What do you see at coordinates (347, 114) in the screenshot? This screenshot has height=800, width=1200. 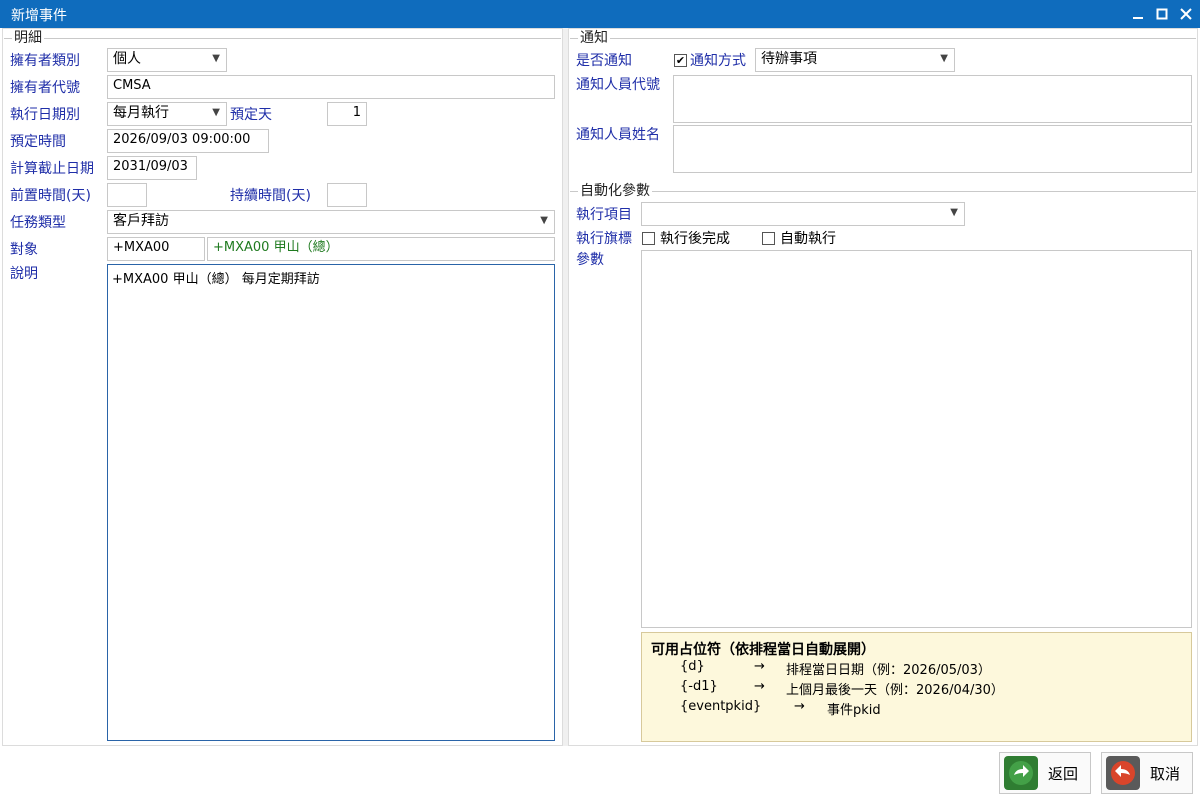 I see `scheduled-day-field: 1` at bounding box center [347, 114].